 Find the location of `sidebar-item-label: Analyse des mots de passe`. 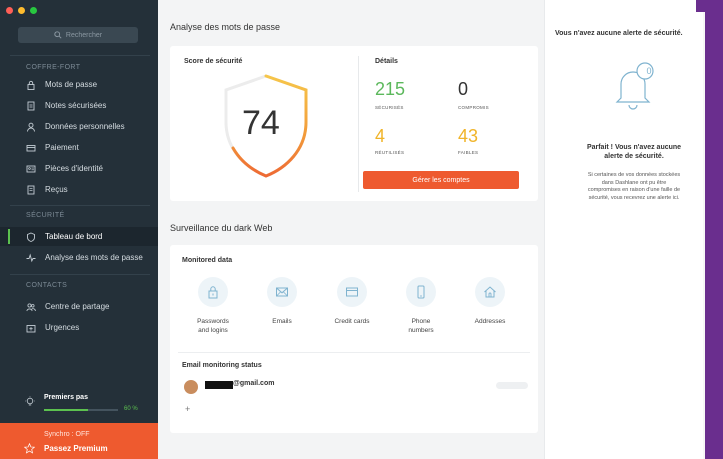

sidebar-item-label: Analyse des mots de passe is located at coordinates (94, 257).